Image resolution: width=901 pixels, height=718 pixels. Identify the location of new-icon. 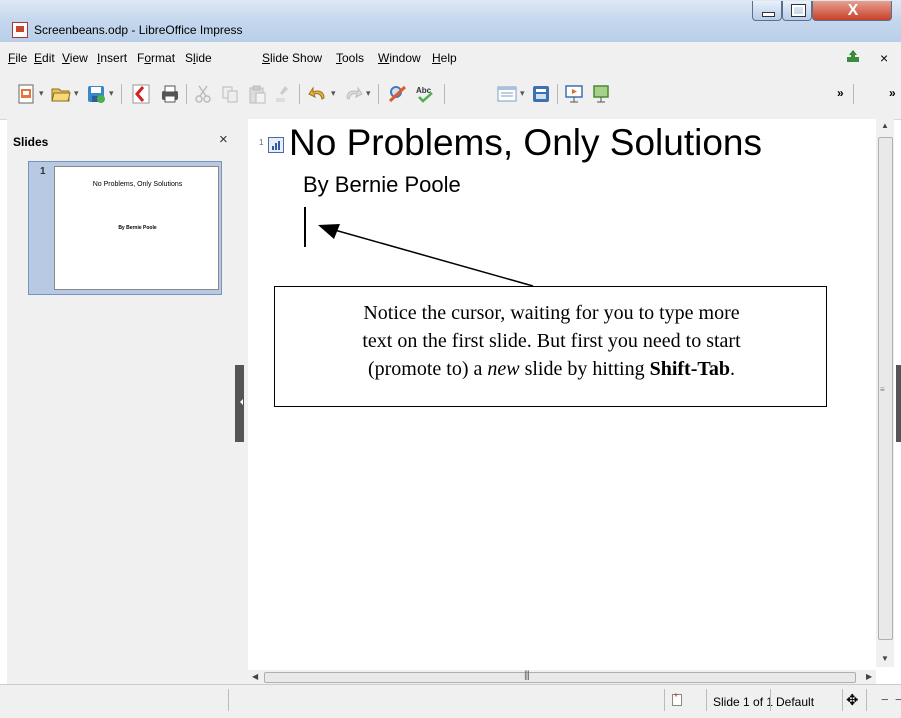
(26, 94).